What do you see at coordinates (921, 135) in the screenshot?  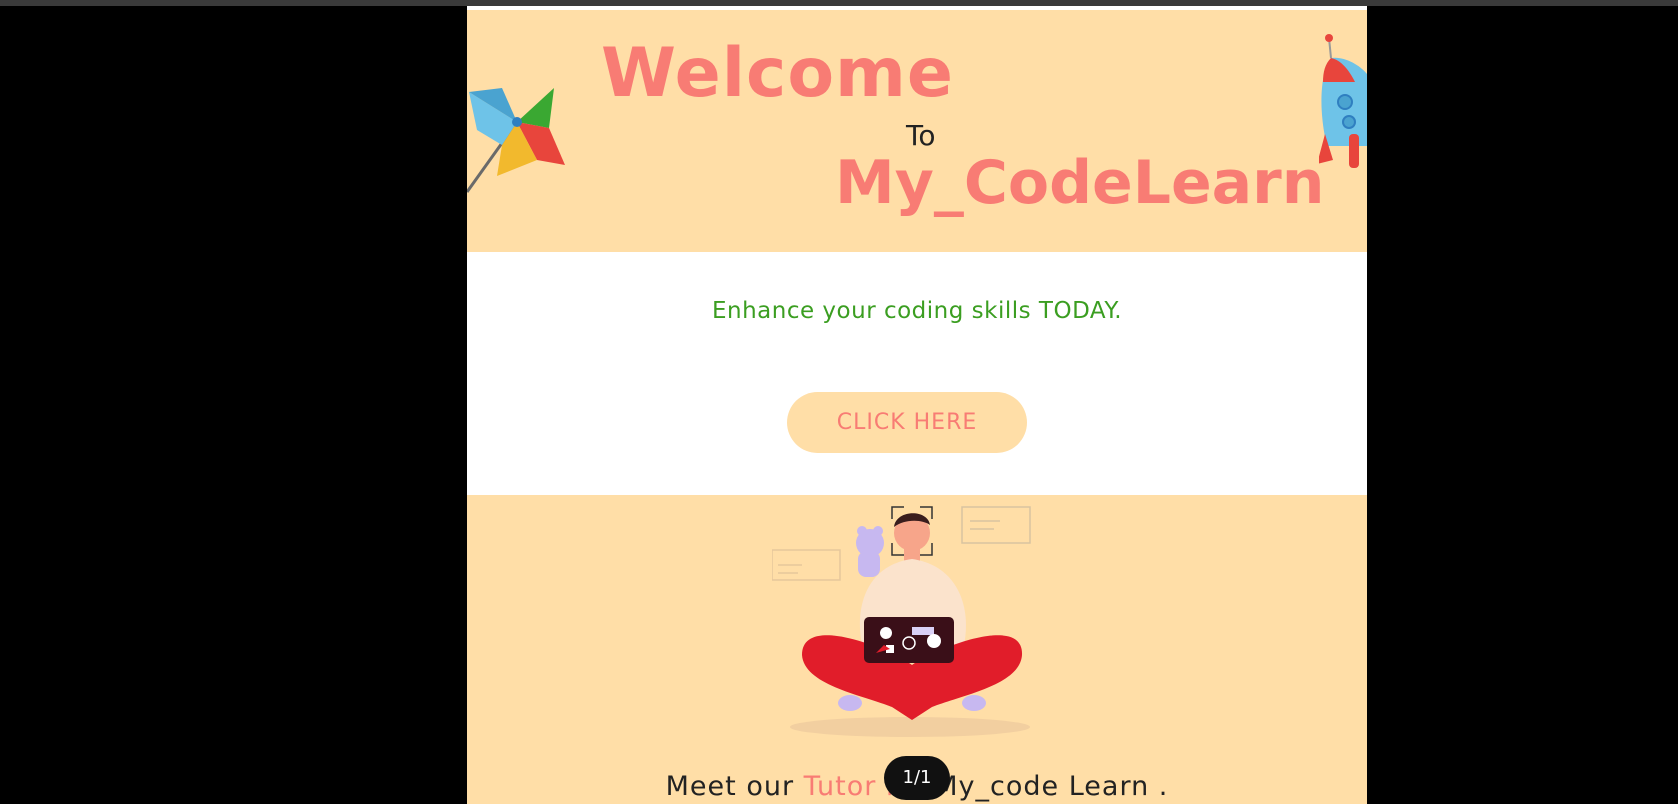 I see `to-text: To` at bounding box center [921, 135].